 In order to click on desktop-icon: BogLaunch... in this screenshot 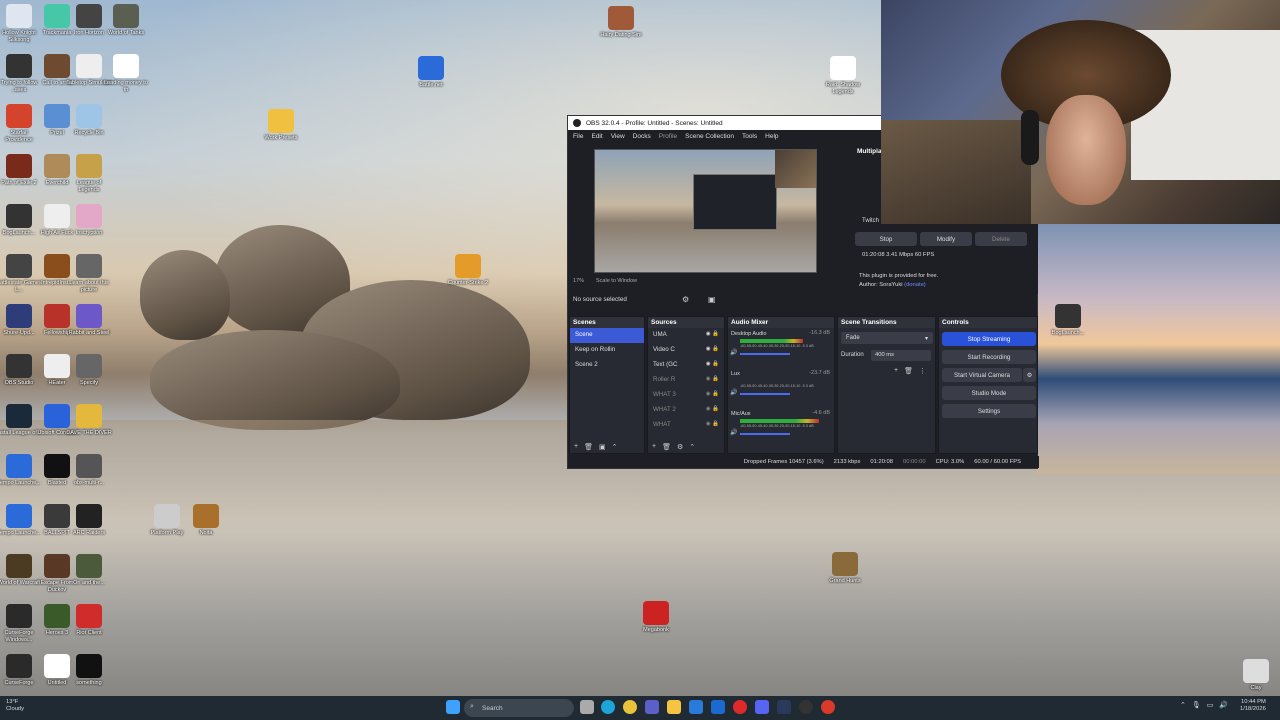, I will do `click(1068, 320)`.